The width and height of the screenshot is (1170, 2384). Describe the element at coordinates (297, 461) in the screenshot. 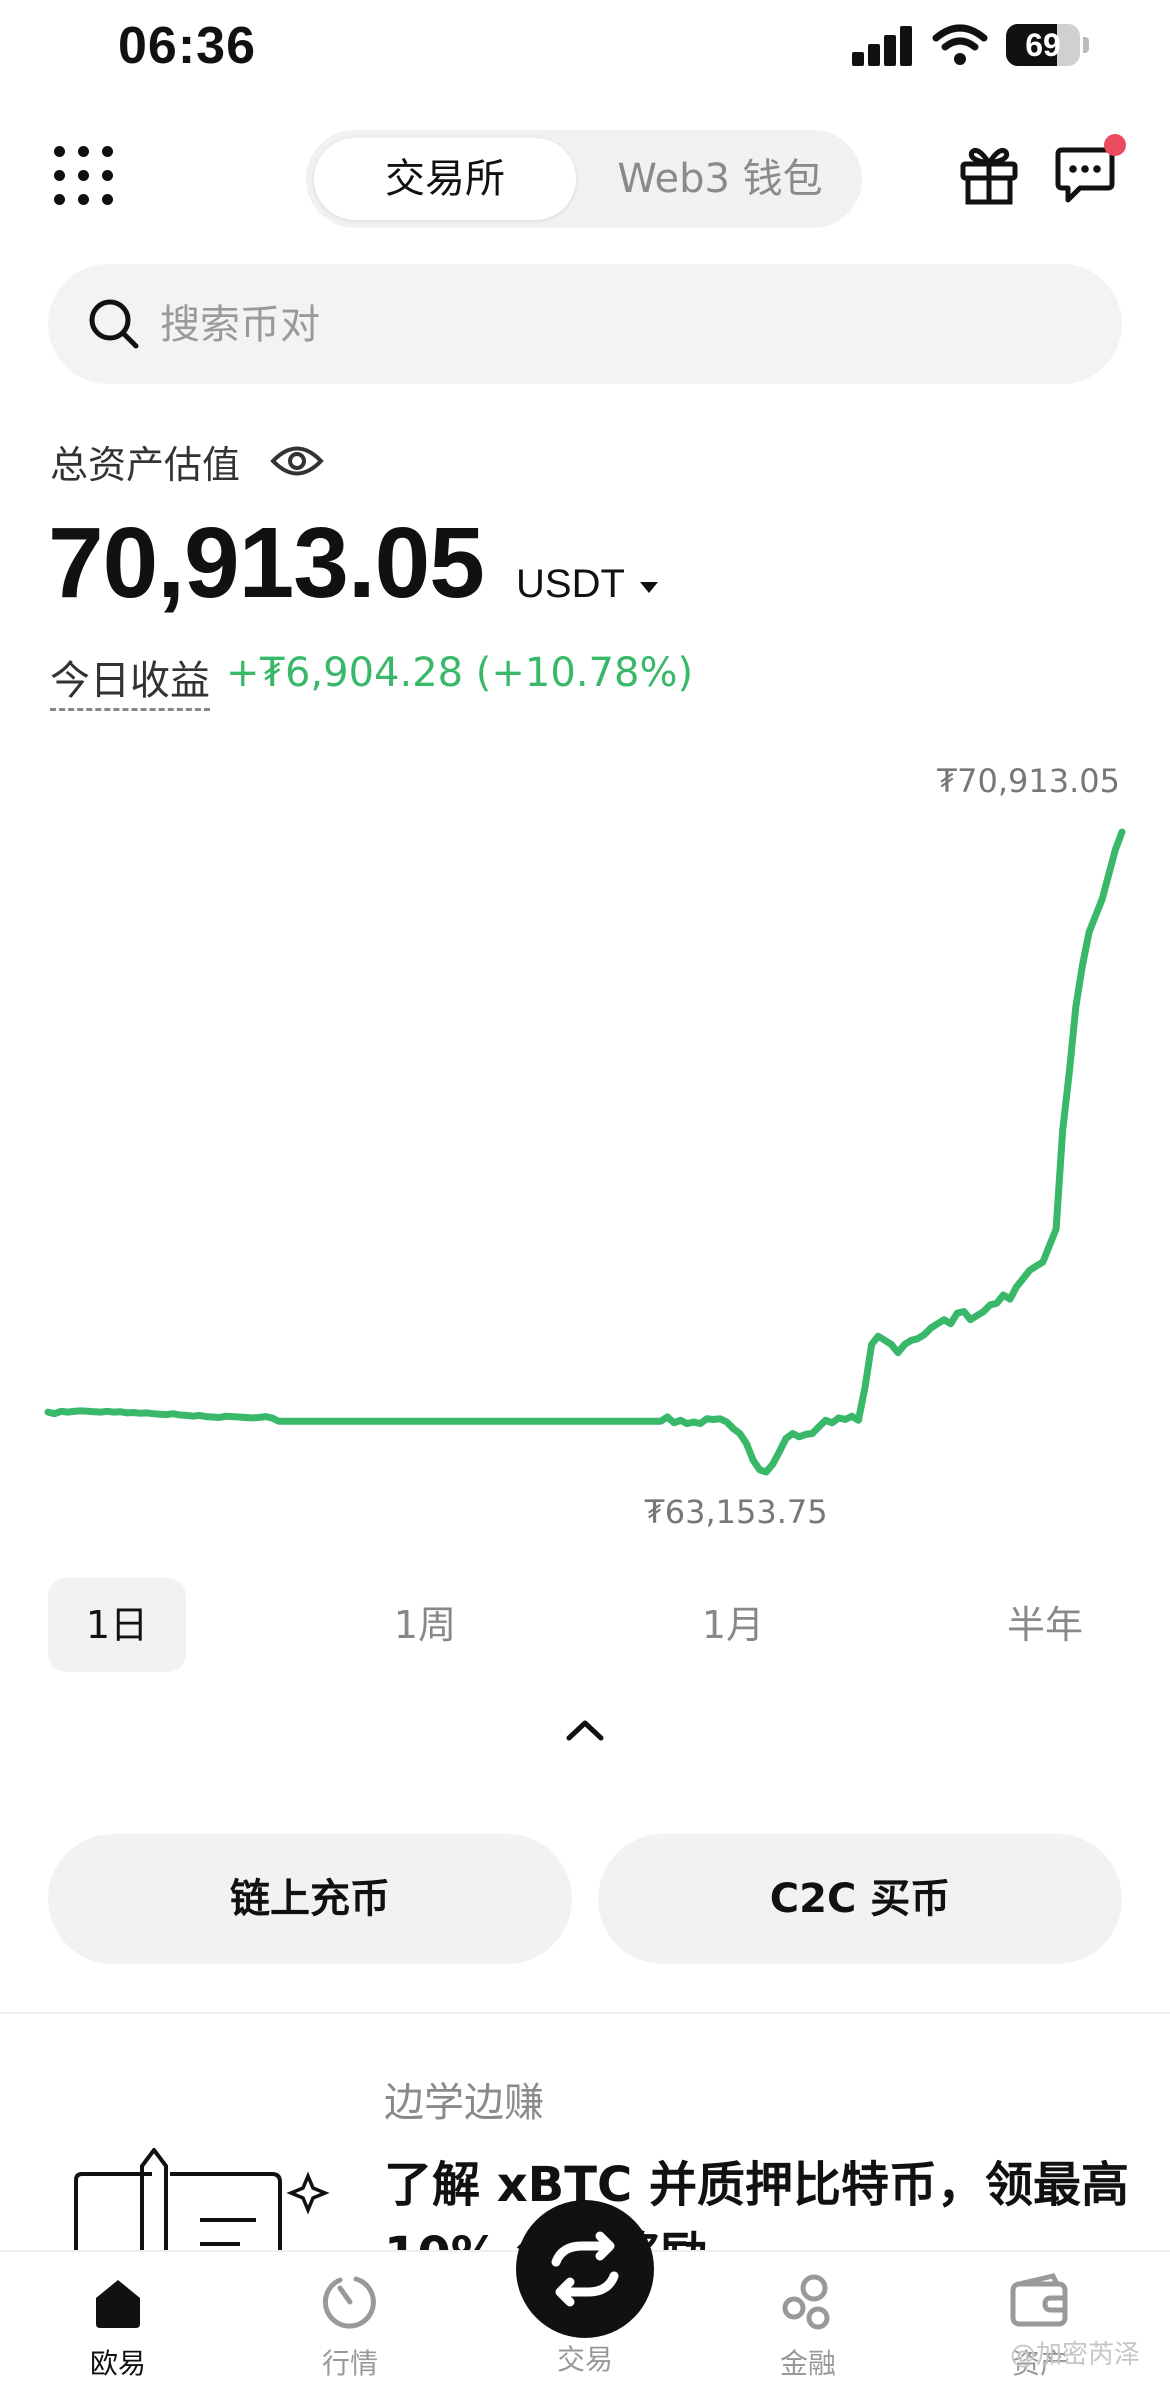

I see `eye-icon` at that location.